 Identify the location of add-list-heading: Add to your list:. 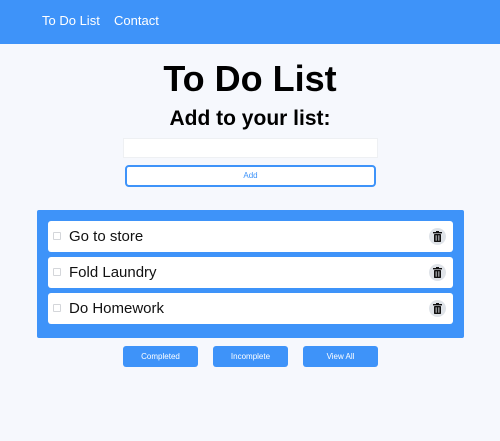
(250, 118).